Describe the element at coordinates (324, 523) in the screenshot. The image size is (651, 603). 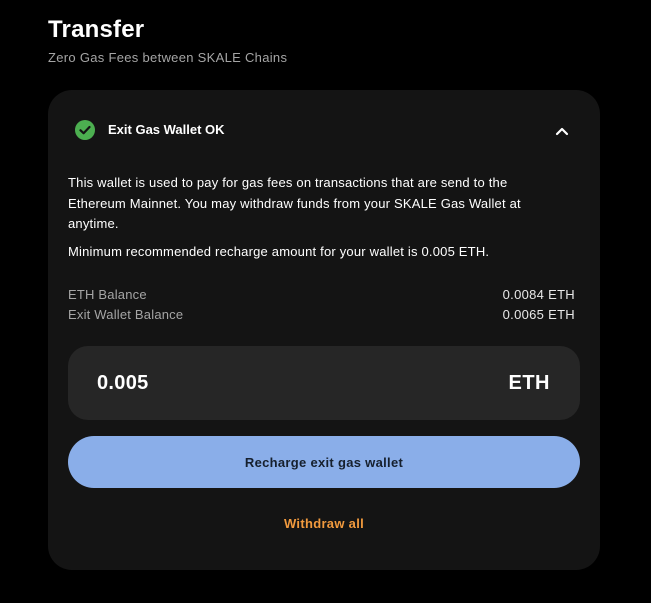
I see `withdraw-all-link: Withdraw all` at that location.